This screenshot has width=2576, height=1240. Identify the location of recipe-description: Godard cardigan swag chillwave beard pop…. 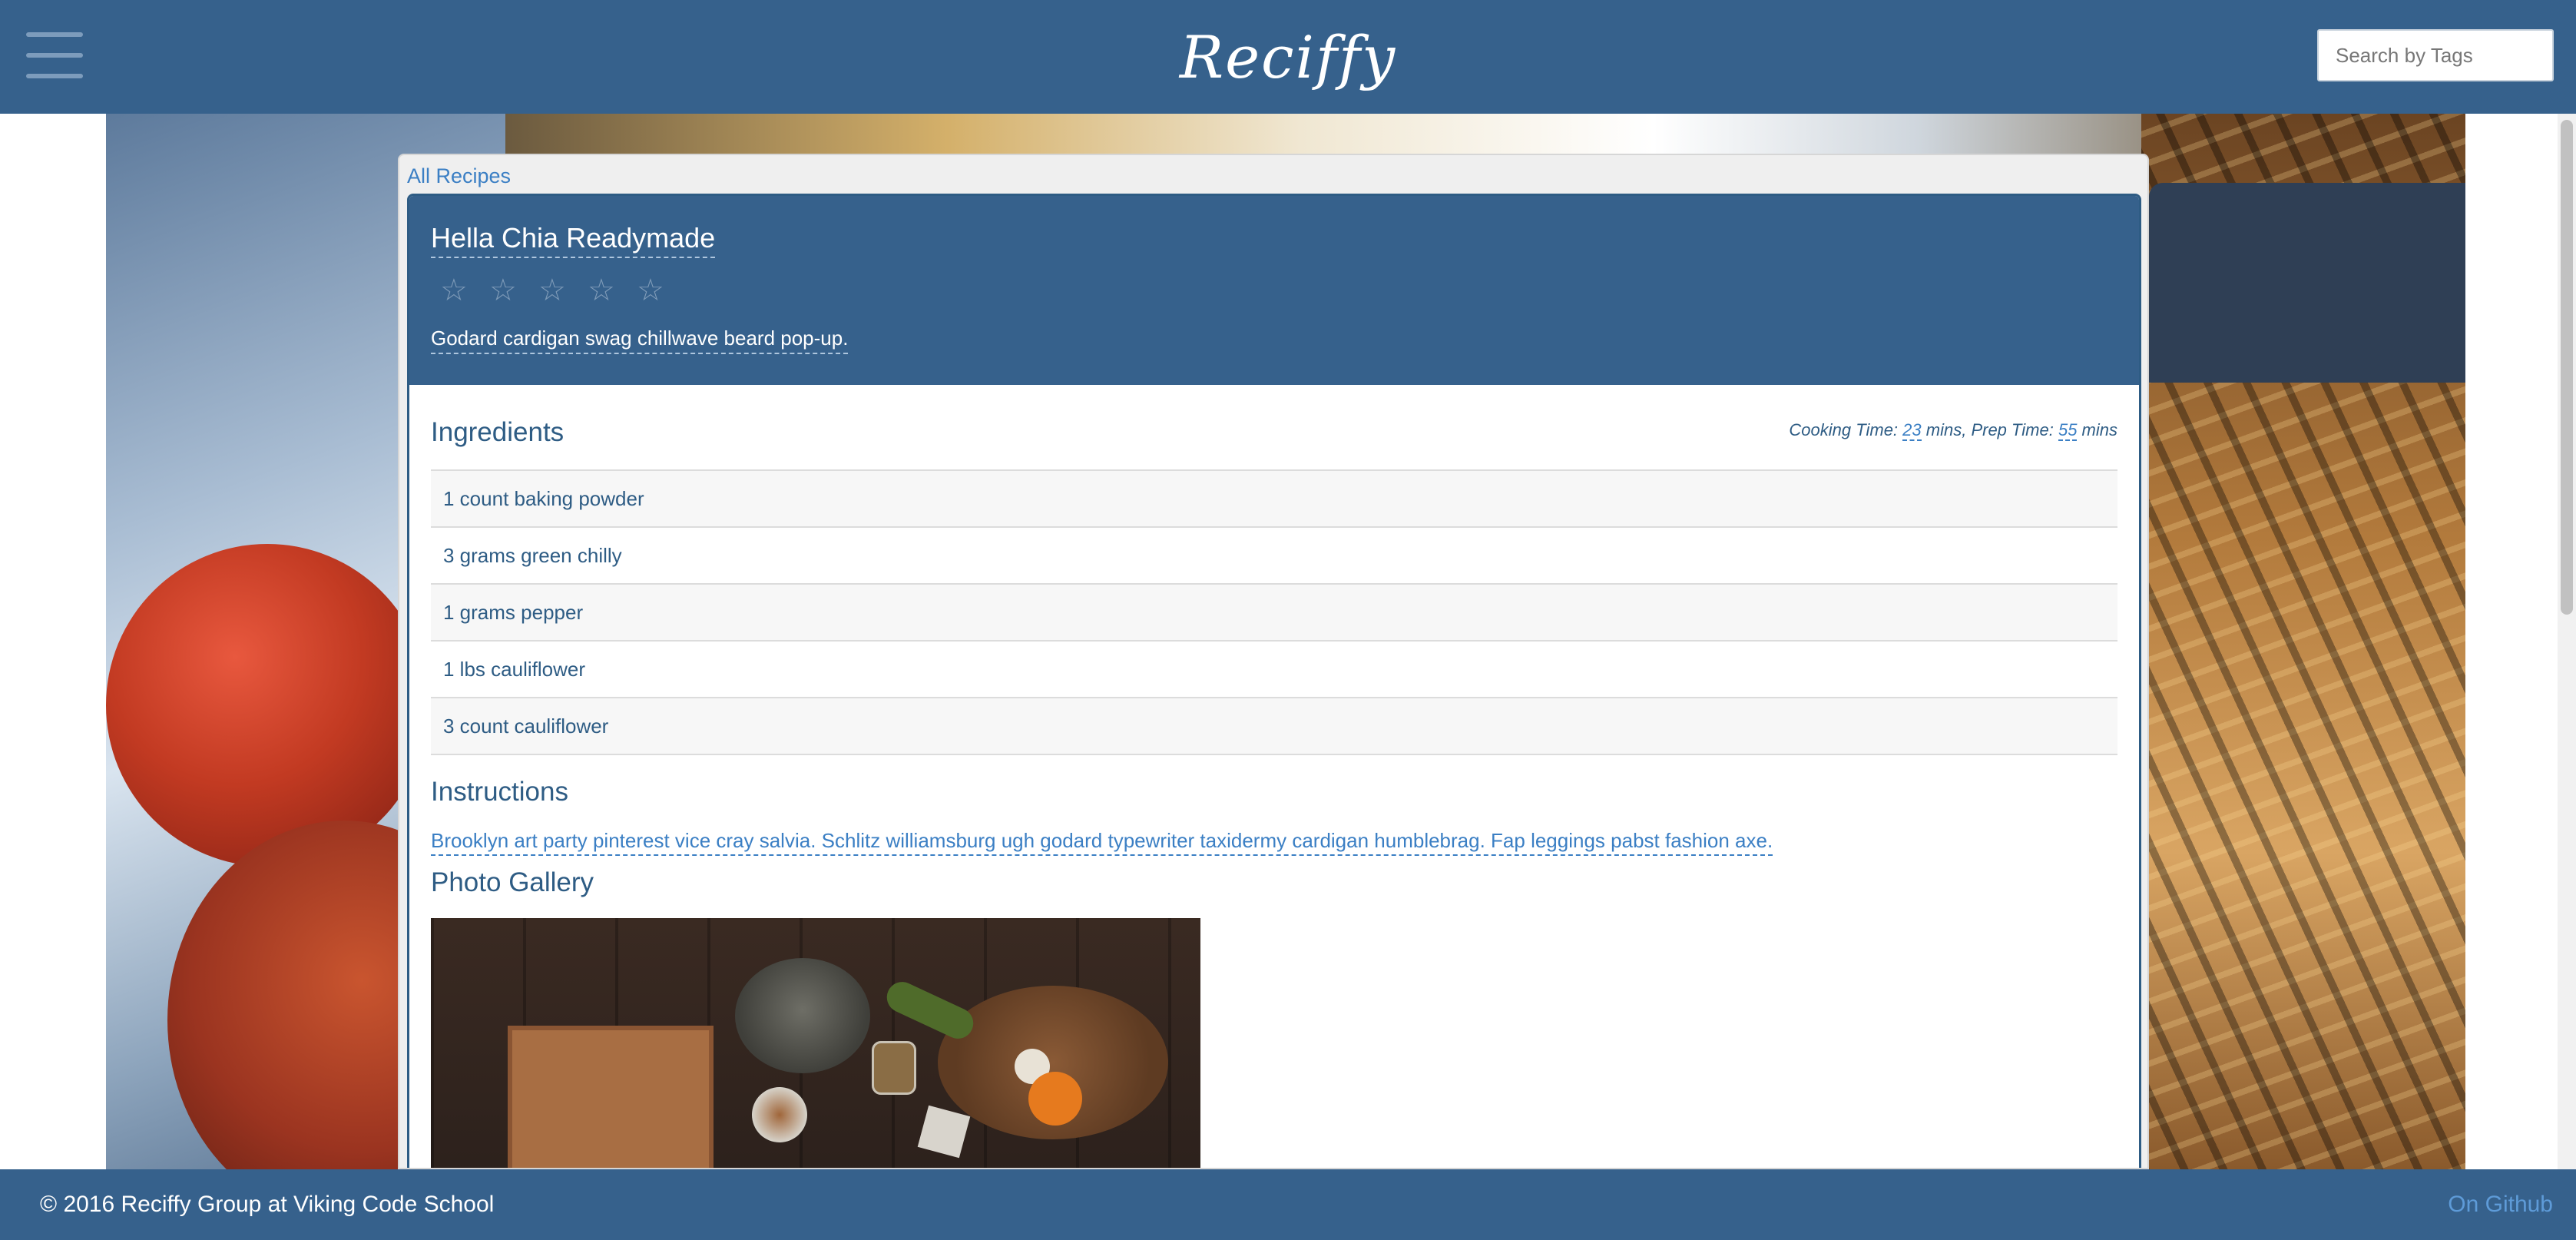
(640, 340).